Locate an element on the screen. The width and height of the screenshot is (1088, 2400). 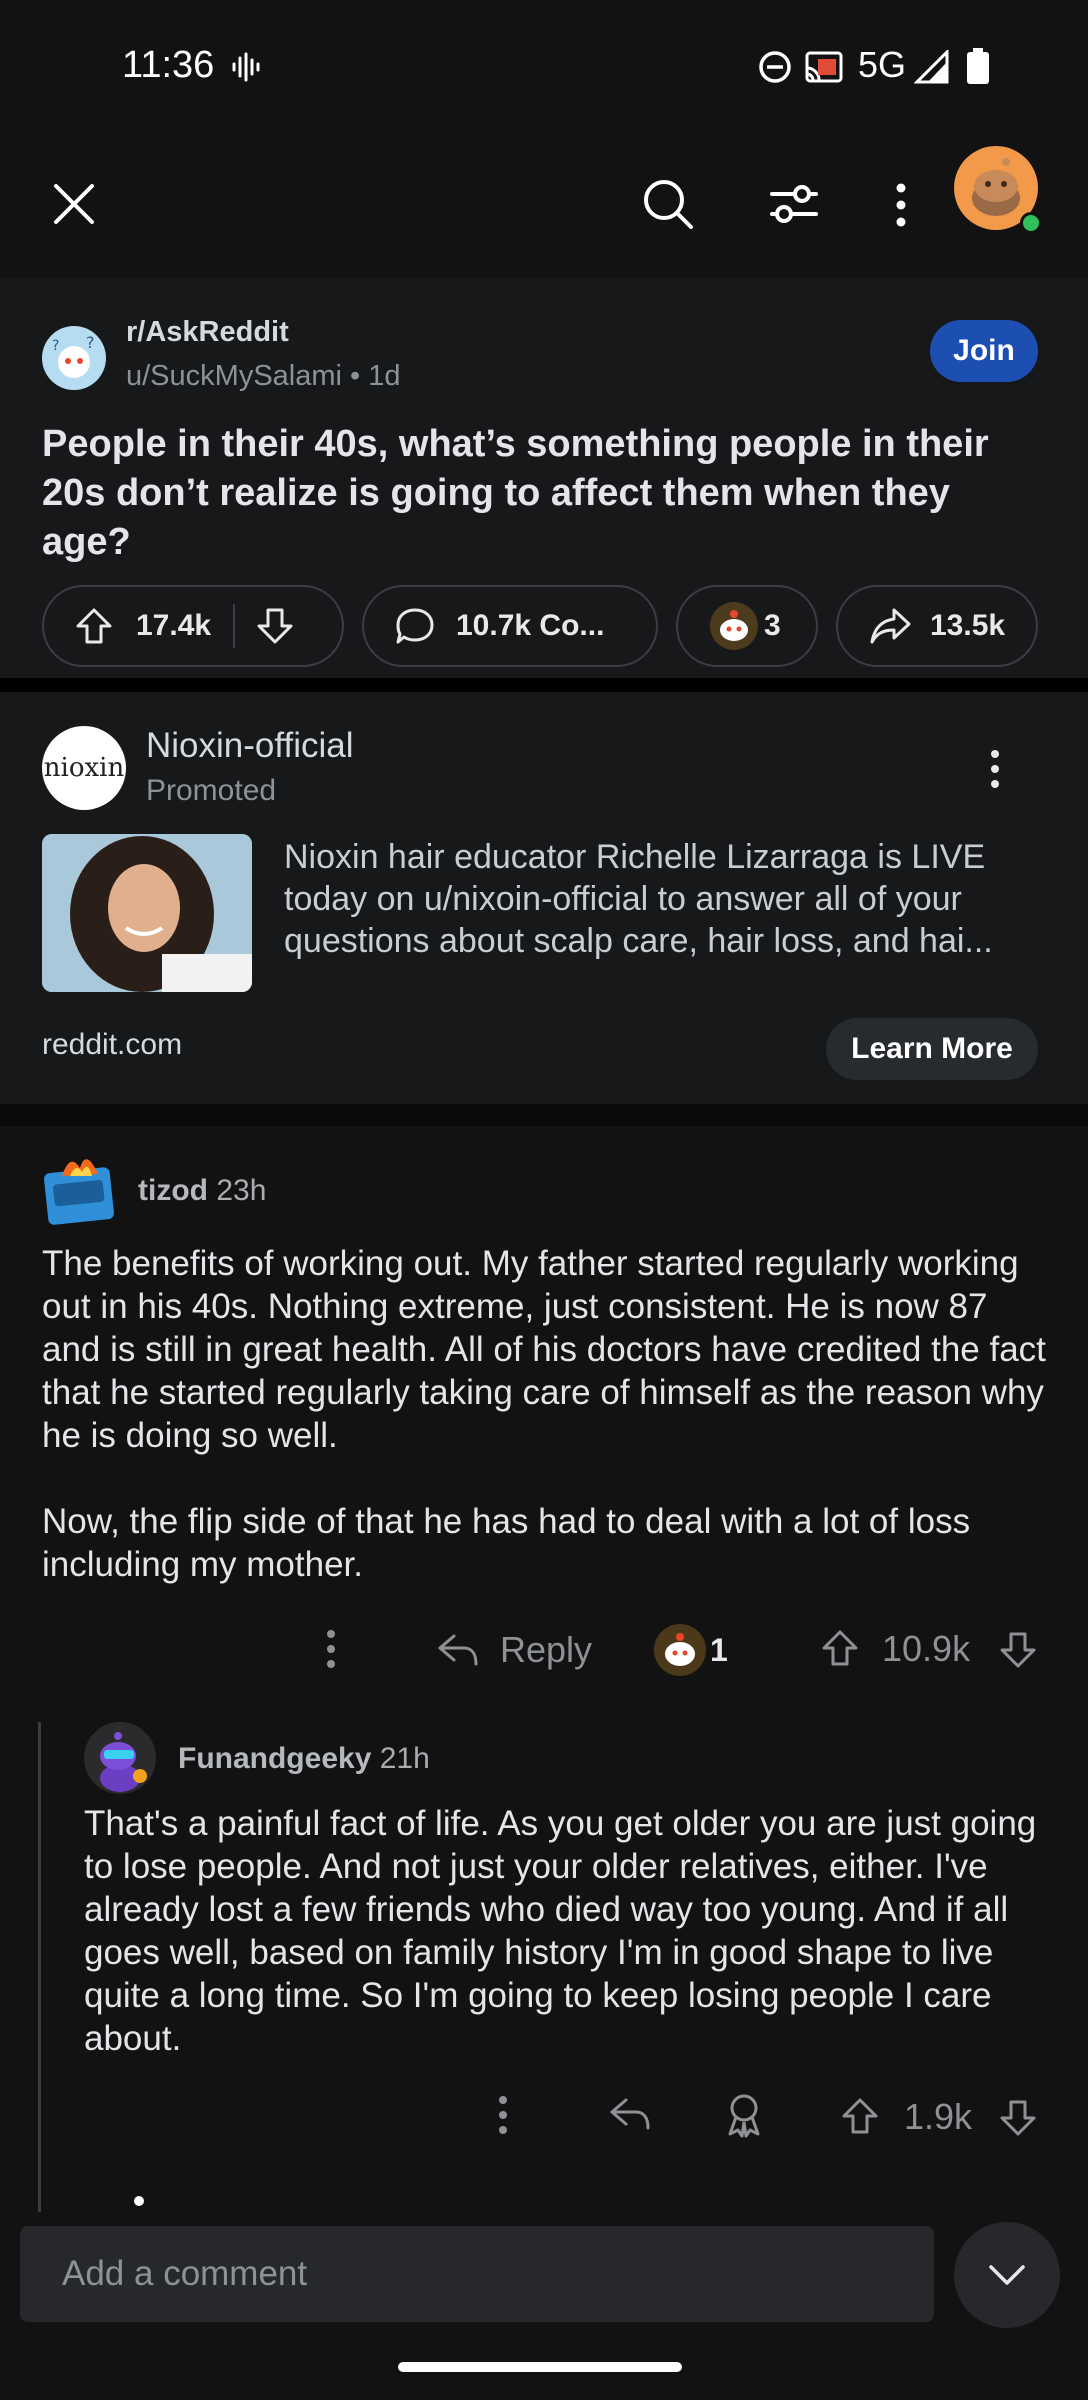
top-nav is located at coordinates (544, 204).